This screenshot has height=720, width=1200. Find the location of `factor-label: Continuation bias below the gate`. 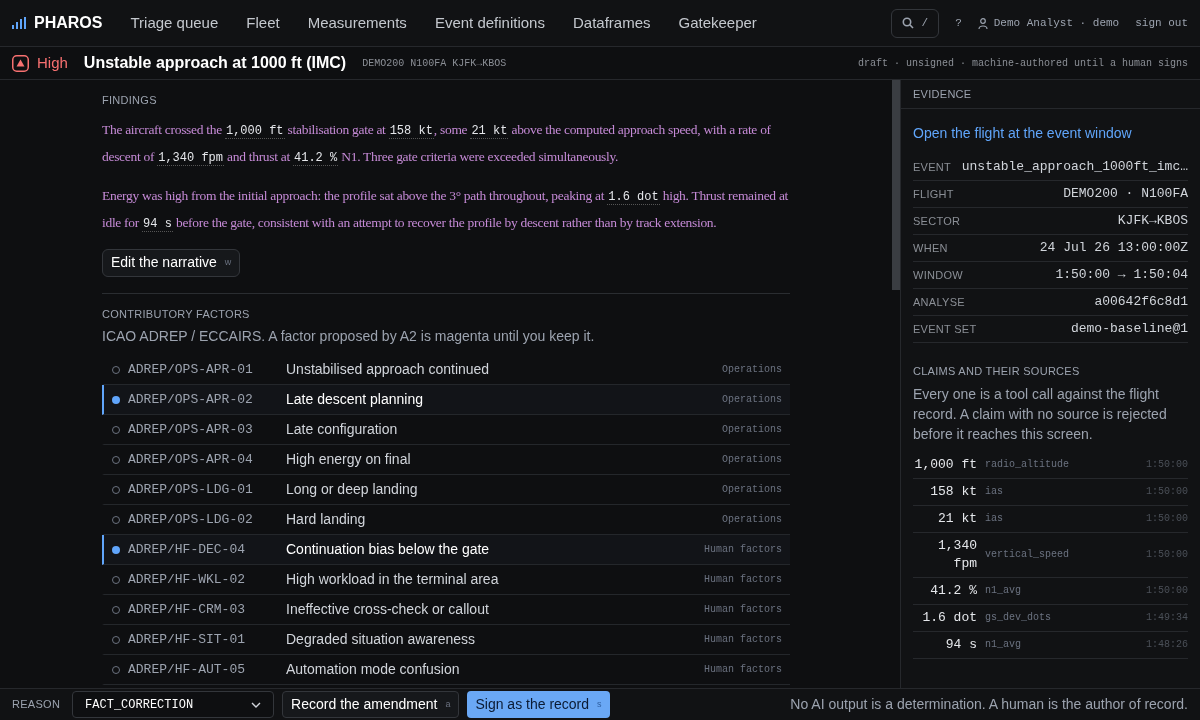

factor-label: Continuation bias below the gate is located at coordinates (388, 549).